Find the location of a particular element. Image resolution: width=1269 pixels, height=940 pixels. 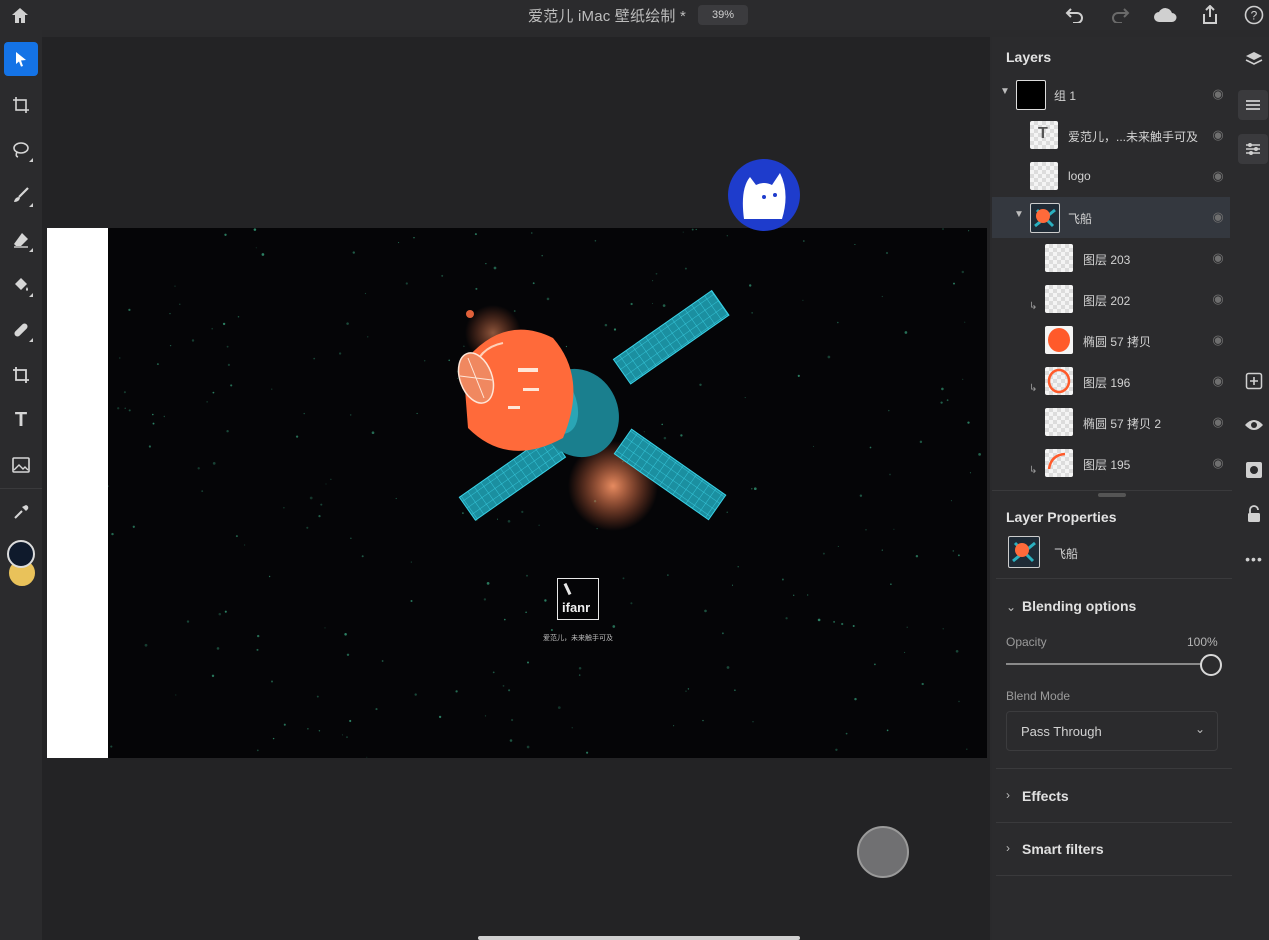

share-icon is located at coordinates (1210, 15).